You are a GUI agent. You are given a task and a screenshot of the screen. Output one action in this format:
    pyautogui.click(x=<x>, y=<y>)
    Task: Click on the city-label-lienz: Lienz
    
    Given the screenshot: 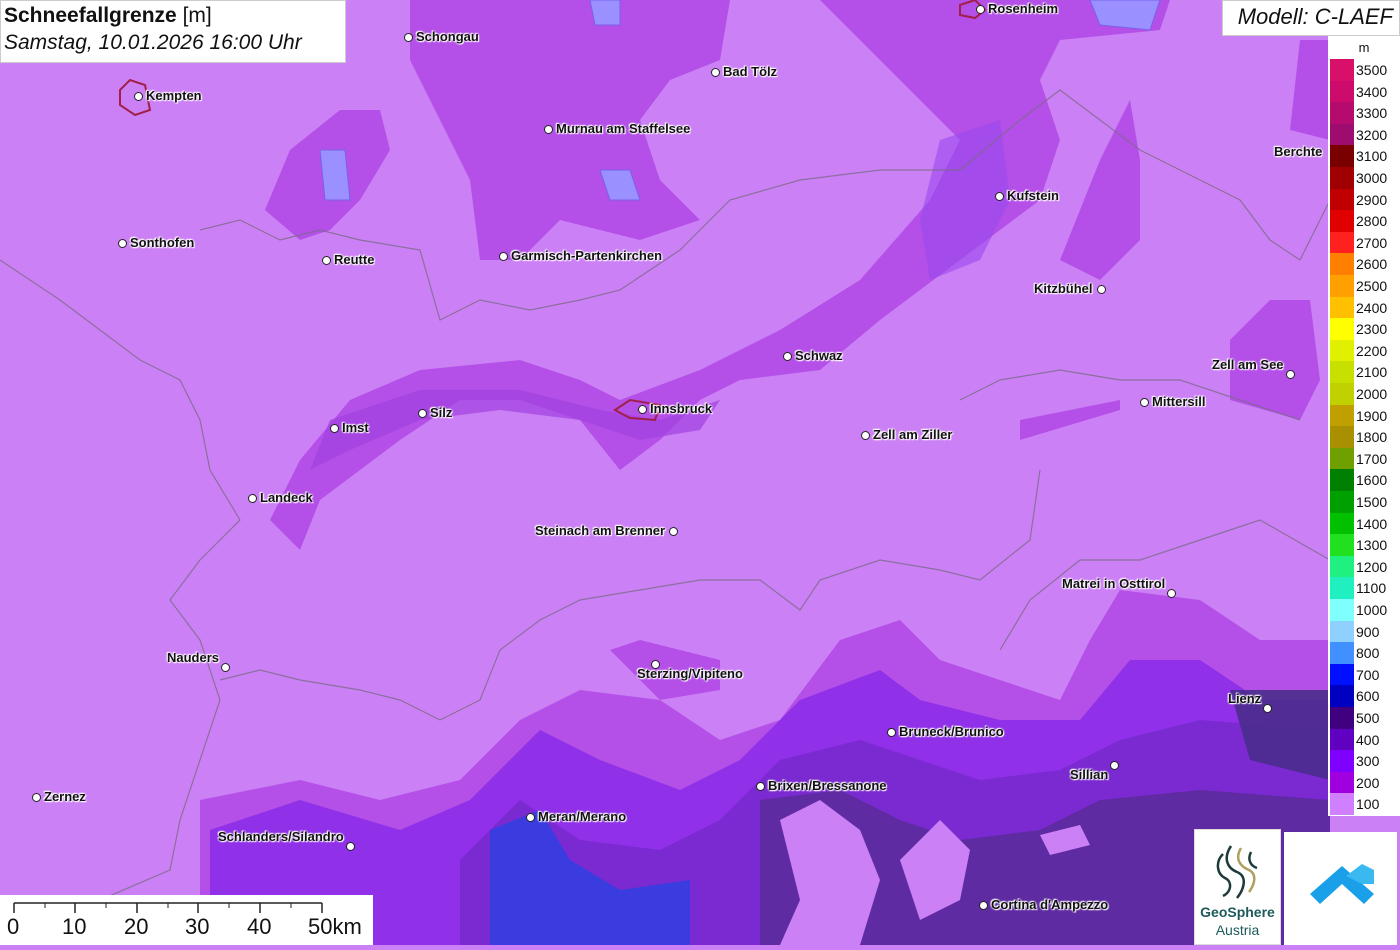 What is the action you would take?
    pyautogui.click(x=1245, y=698)
    